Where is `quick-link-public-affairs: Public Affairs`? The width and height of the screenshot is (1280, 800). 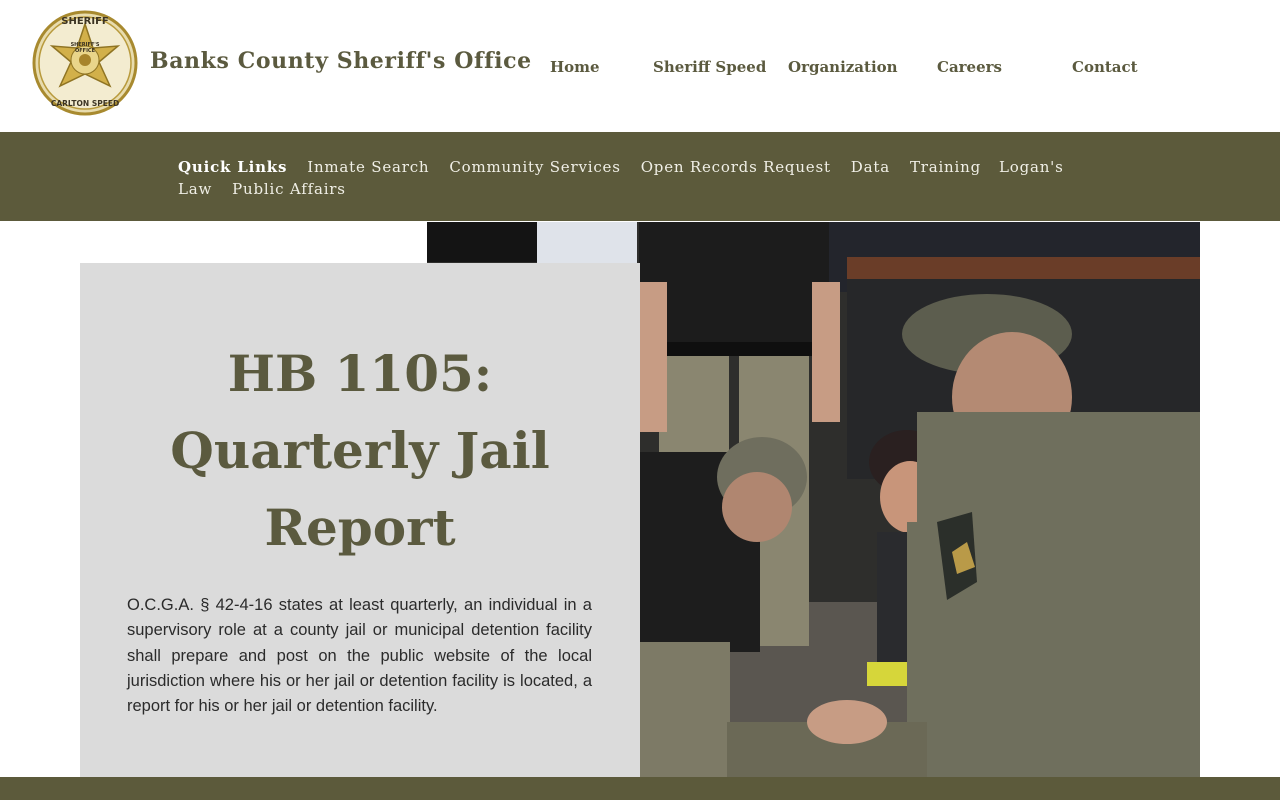
quick-link-public-affairs: Public Affairs is located at coordinates (289, 189).